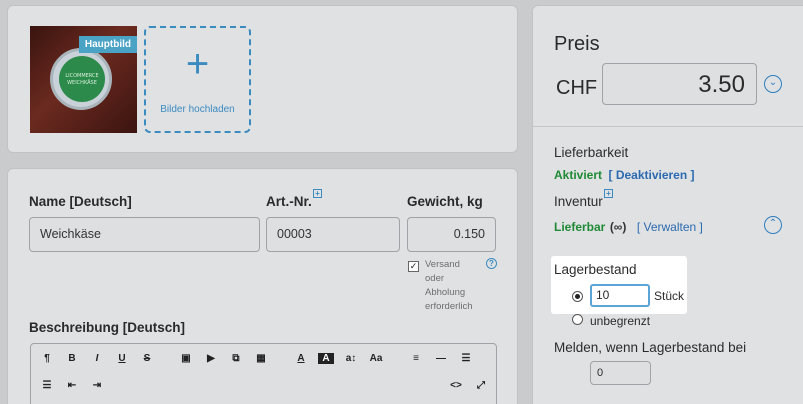  I want to click on description-label: Beschreibung [Deutsch], so click(107, 327).